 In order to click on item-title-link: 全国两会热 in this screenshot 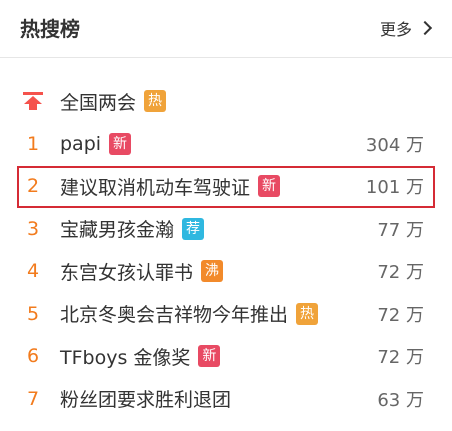, I will do `click(113, 101)`.